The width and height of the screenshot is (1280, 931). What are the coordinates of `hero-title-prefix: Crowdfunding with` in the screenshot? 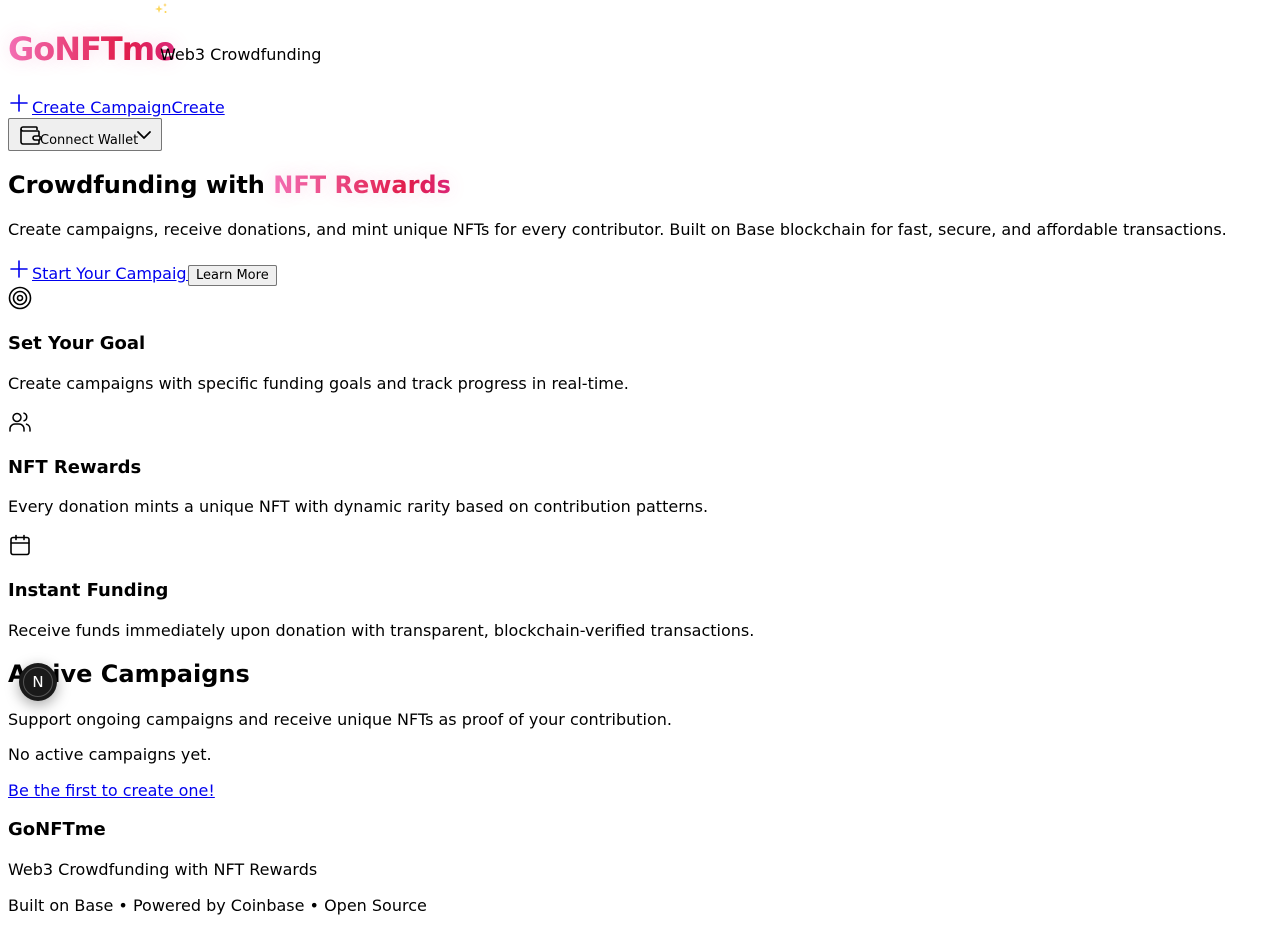 It's located at (141, 185).